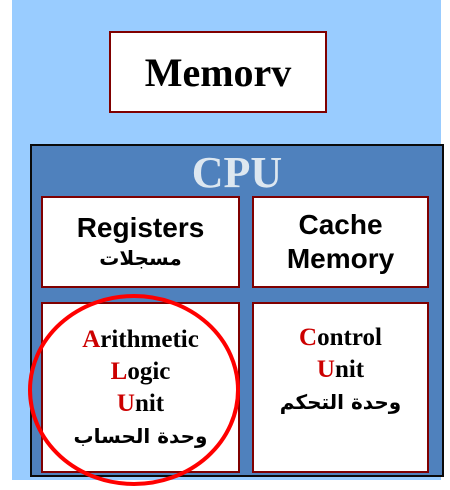 The width and height of the screenshot is (450, 490). Describe the element at coordinates (140, 227) in the screenshot. I see `registers-label: Registers` at that location.